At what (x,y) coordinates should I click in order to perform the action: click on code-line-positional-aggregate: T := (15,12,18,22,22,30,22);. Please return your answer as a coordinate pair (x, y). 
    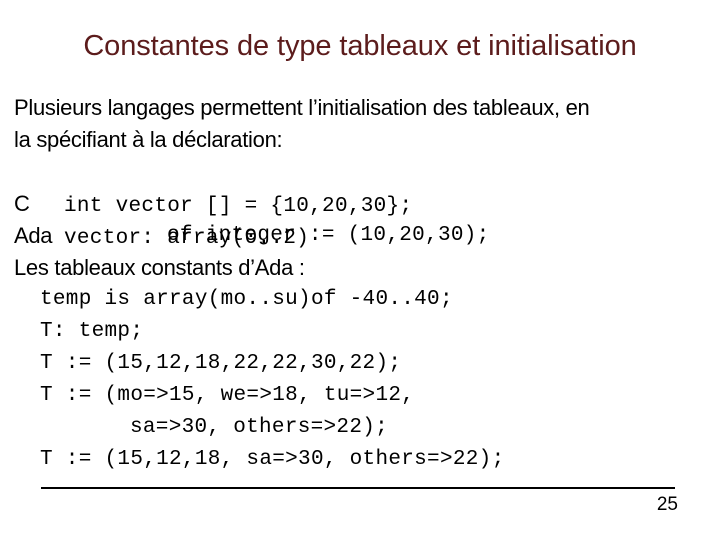
    Looking at the image, I should click on (221, 363).